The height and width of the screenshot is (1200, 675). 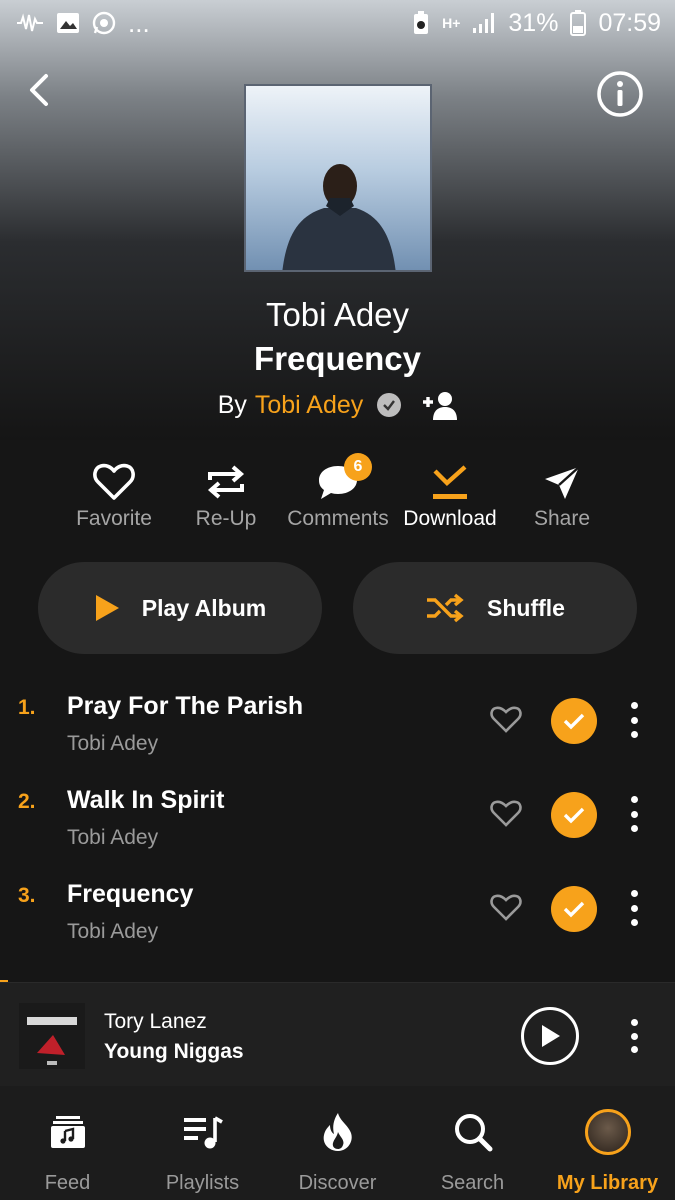 What do you see at coordinates (389, 405) in the screenshot?
I see `verified-icon` at bounding box center [389, 405].